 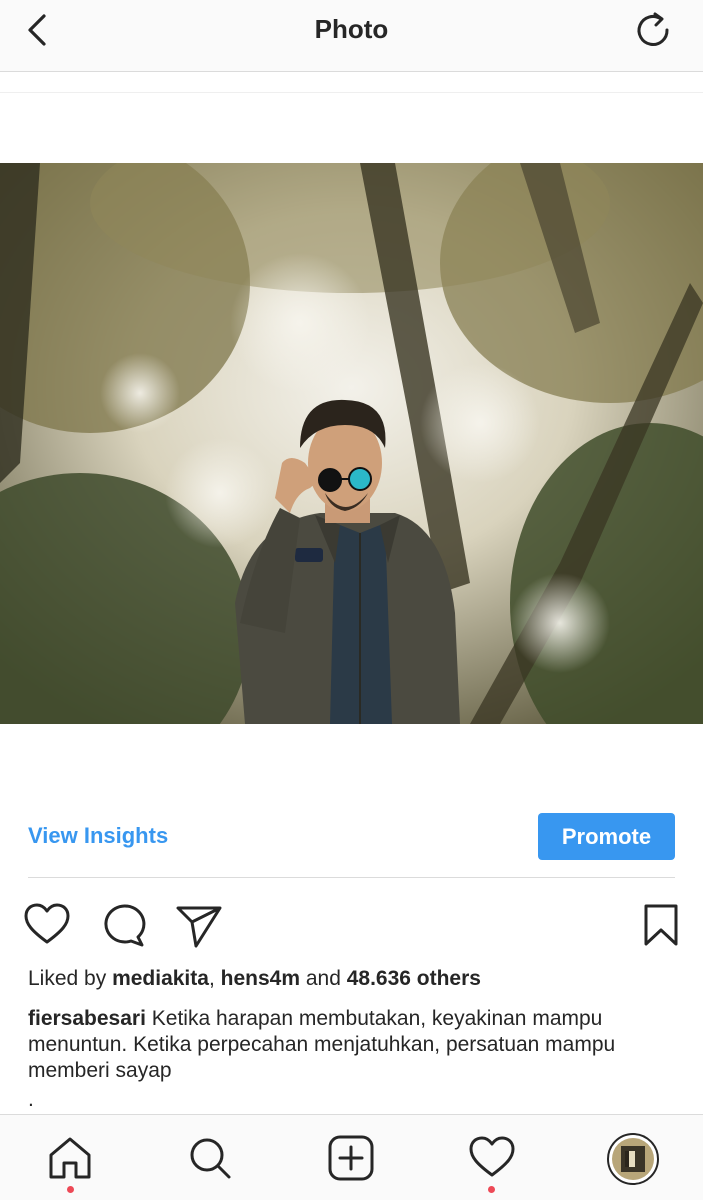 I want to click on refresh-icon, so click(x=653, y=30).